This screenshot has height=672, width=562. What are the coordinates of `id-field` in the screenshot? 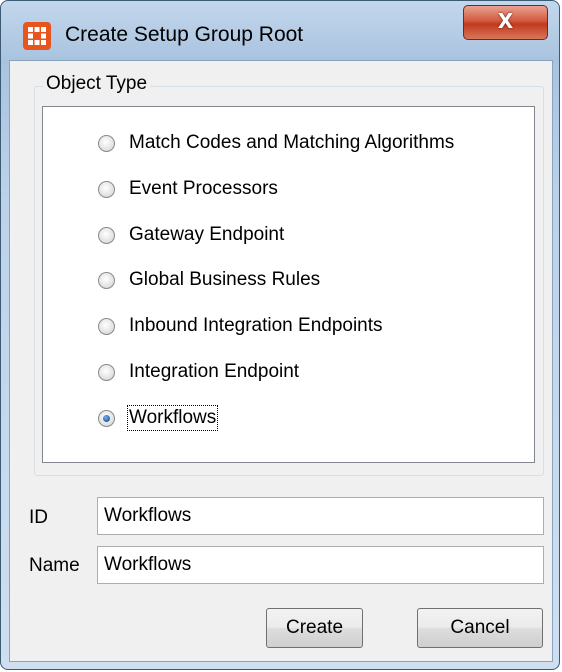 It's located at (320, 516).